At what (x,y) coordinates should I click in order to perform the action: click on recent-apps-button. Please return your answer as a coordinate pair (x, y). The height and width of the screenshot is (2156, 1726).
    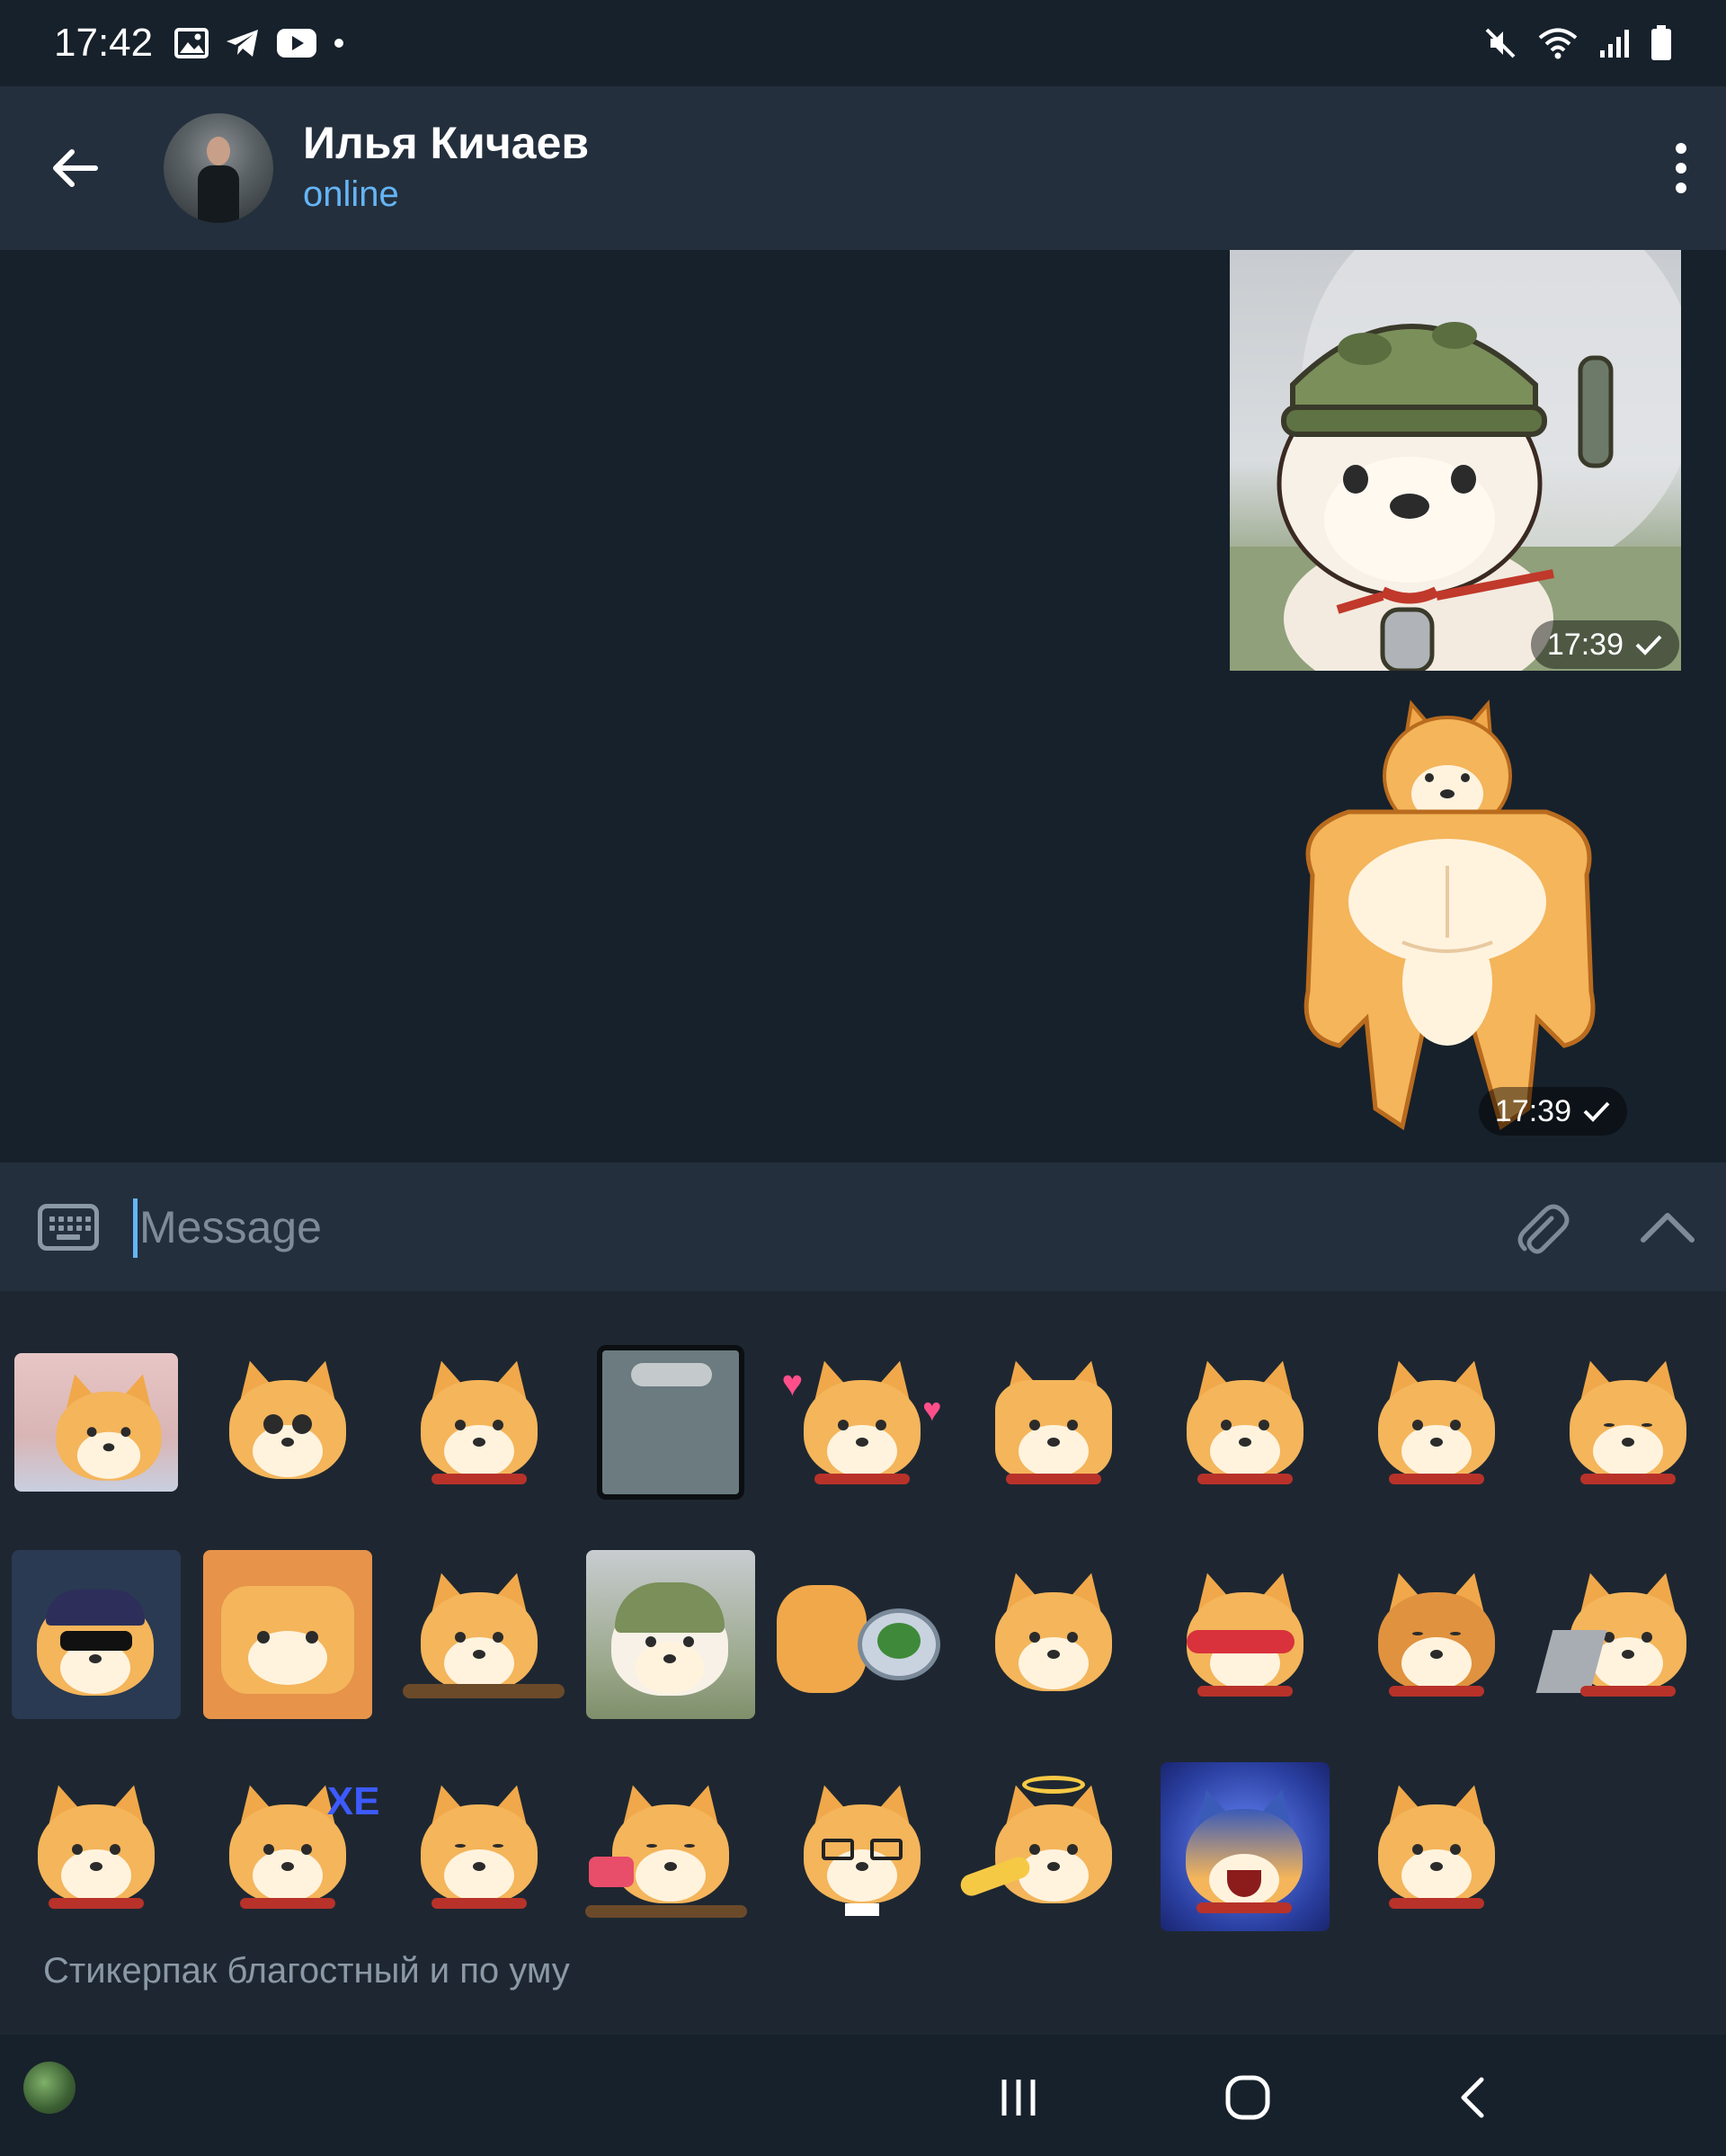
    Looking at the image, I should click on (1019, 2098).